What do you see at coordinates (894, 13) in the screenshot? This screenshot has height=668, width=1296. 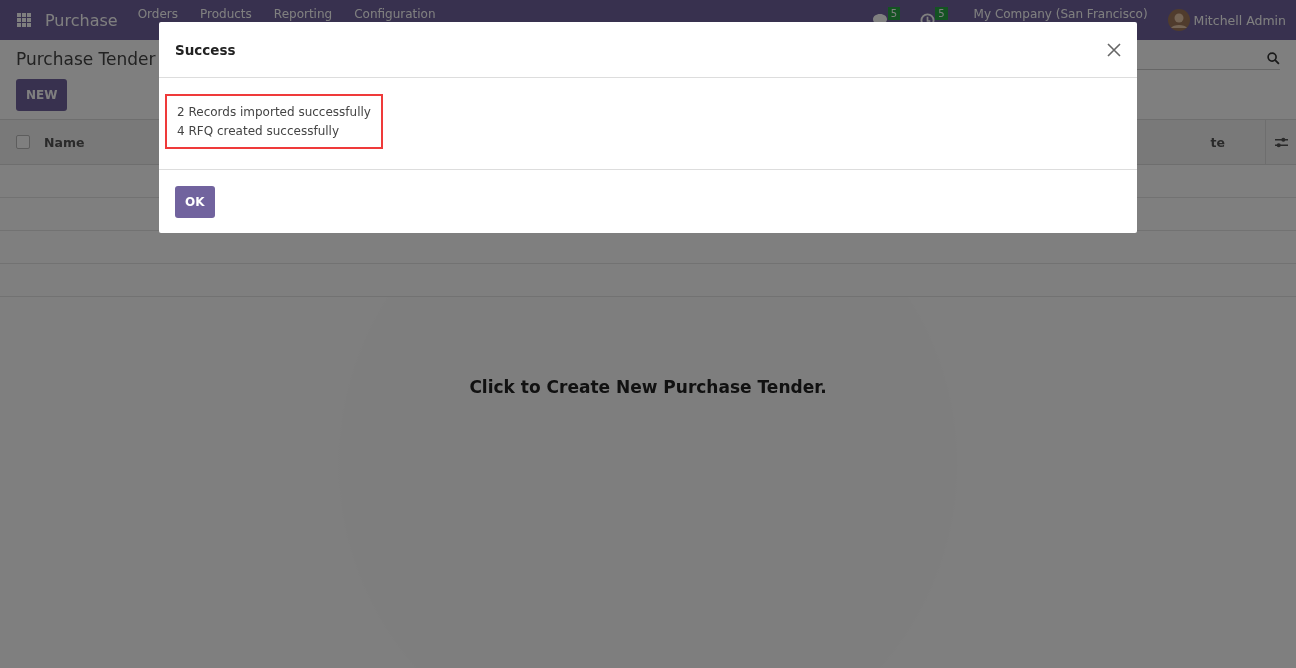 I see `message-count-badge: 5` at bounding box center [894, 13].